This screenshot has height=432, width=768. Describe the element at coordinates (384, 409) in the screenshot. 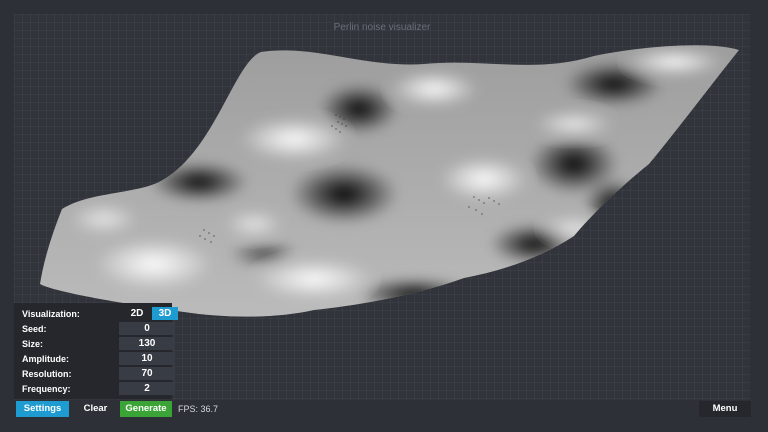

I see `bottom-toolbar: Settings Clear Generate FPS: 36.7 Menu` at that location.